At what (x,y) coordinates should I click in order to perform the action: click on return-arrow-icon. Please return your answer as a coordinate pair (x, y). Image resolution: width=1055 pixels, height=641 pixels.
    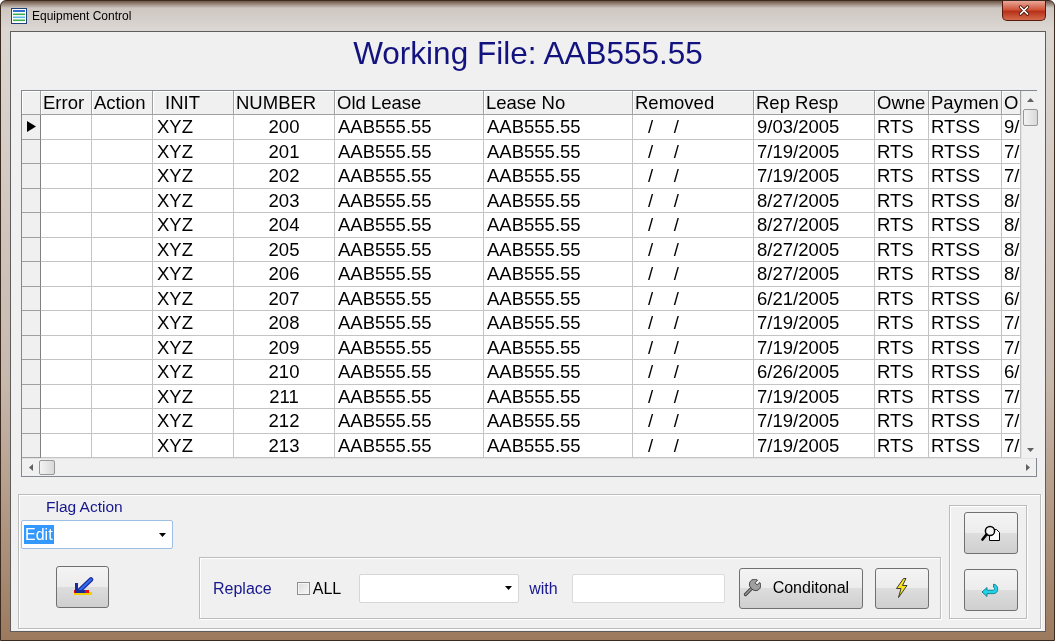
    Looking at the image, I should click on (991, 590).